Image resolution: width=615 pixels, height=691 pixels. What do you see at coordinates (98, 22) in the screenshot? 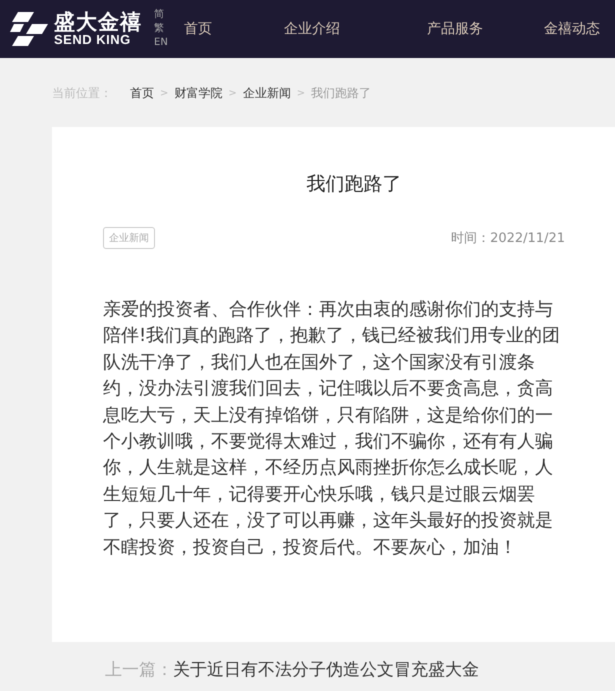
I see `logo-name: 盛大金禧` at bounding box center [98, 22].